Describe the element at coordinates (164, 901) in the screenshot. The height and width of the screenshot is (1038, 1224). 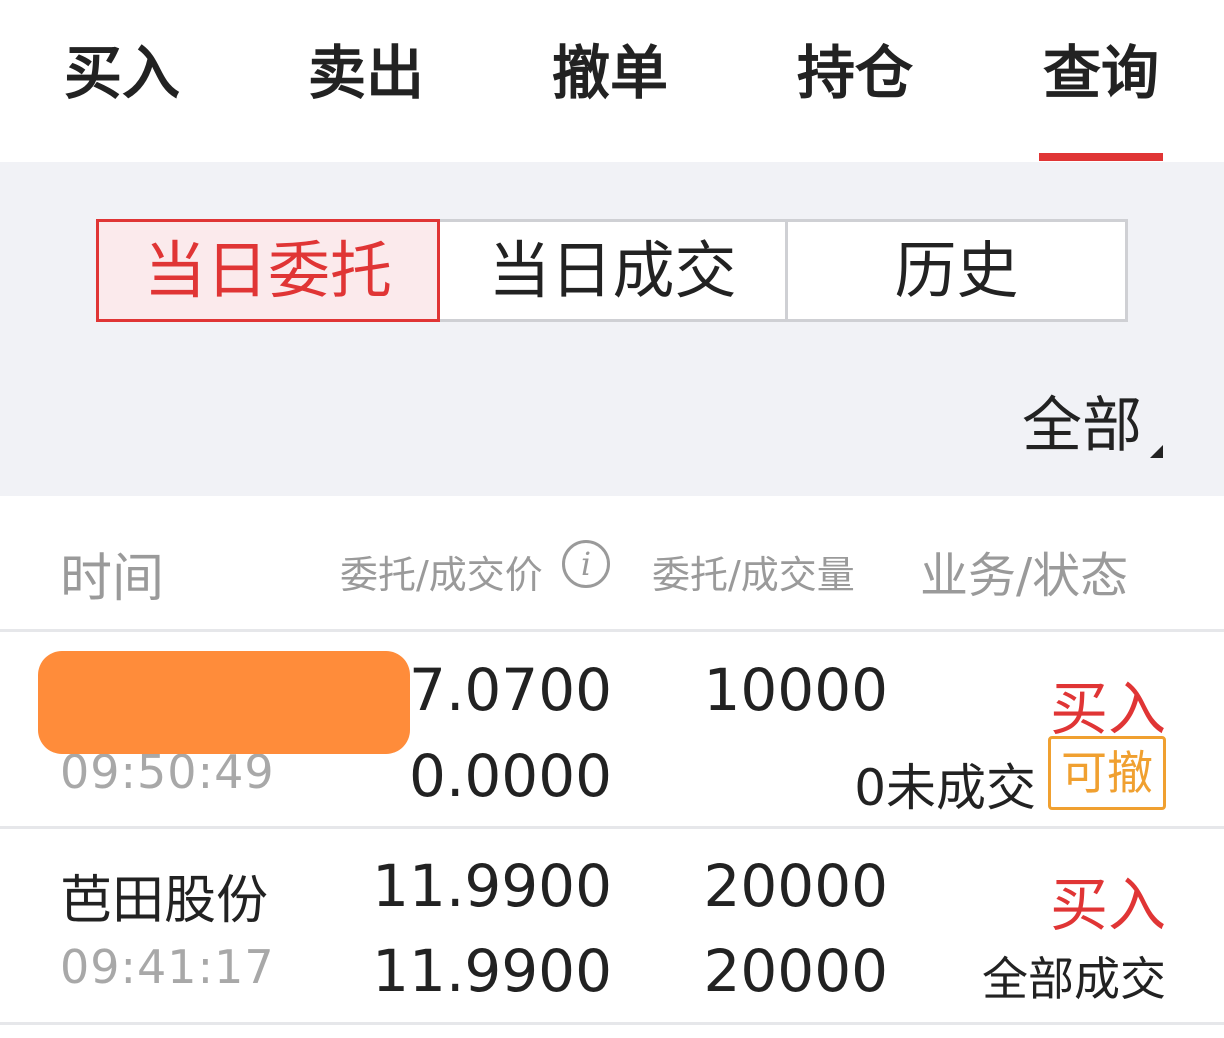
I see `stock-name: 芭田股份` at that location.